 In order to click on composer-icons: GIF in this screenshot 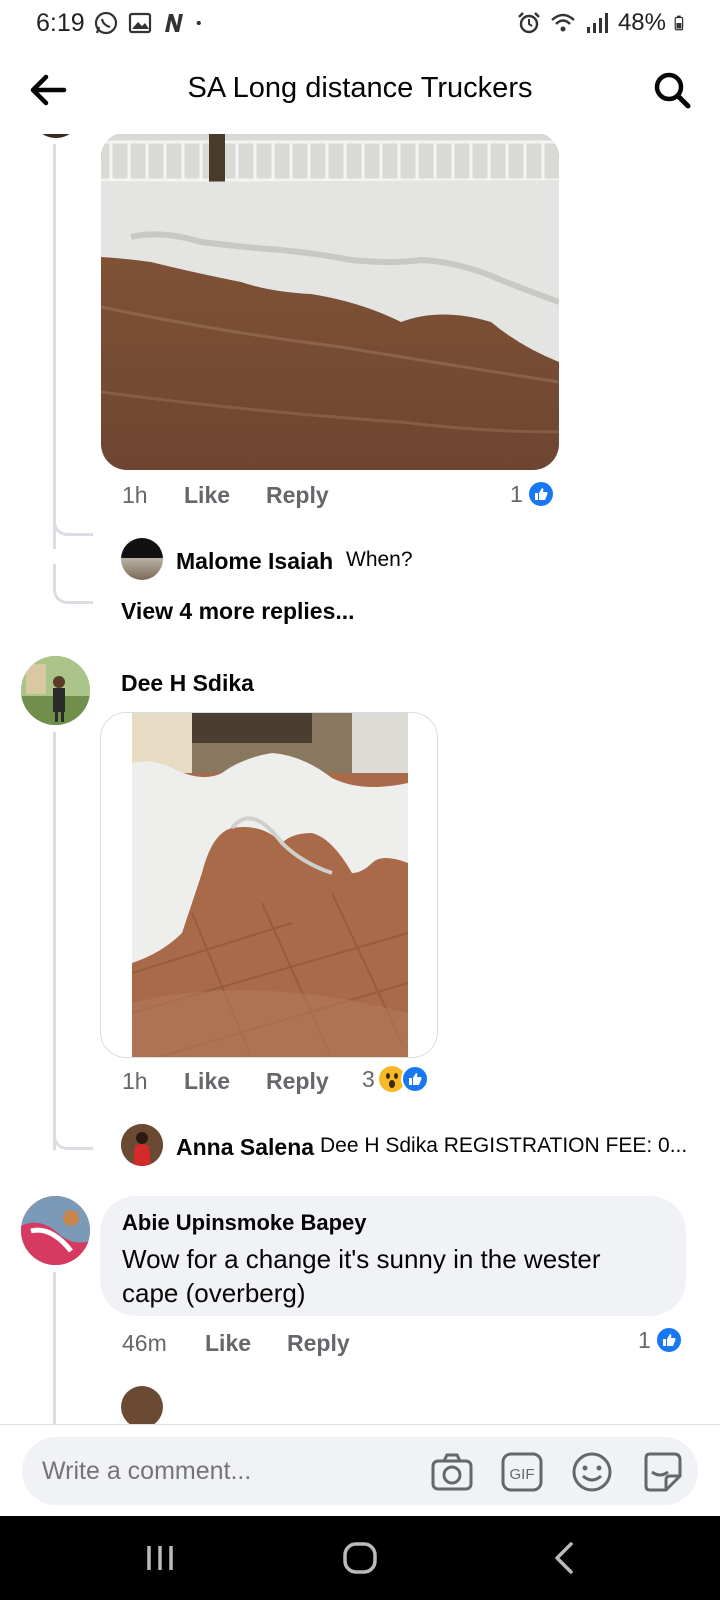, I will do `click(557, 1472)`.